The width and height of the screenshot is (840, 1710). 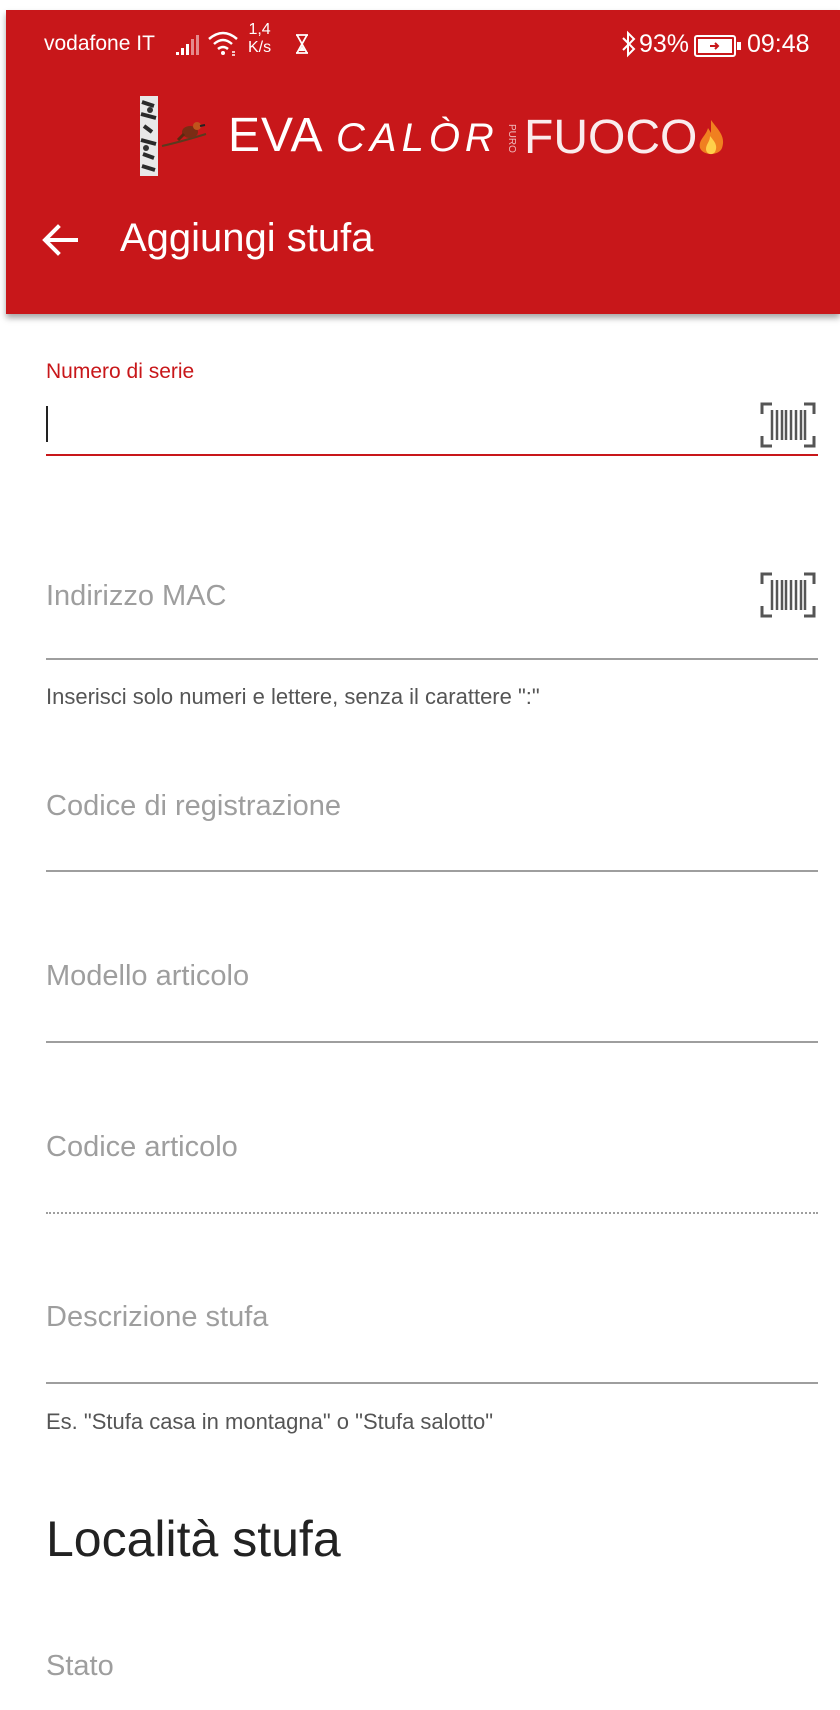 I want to click on logo-eva: EVA, so click(x=276, y=135).